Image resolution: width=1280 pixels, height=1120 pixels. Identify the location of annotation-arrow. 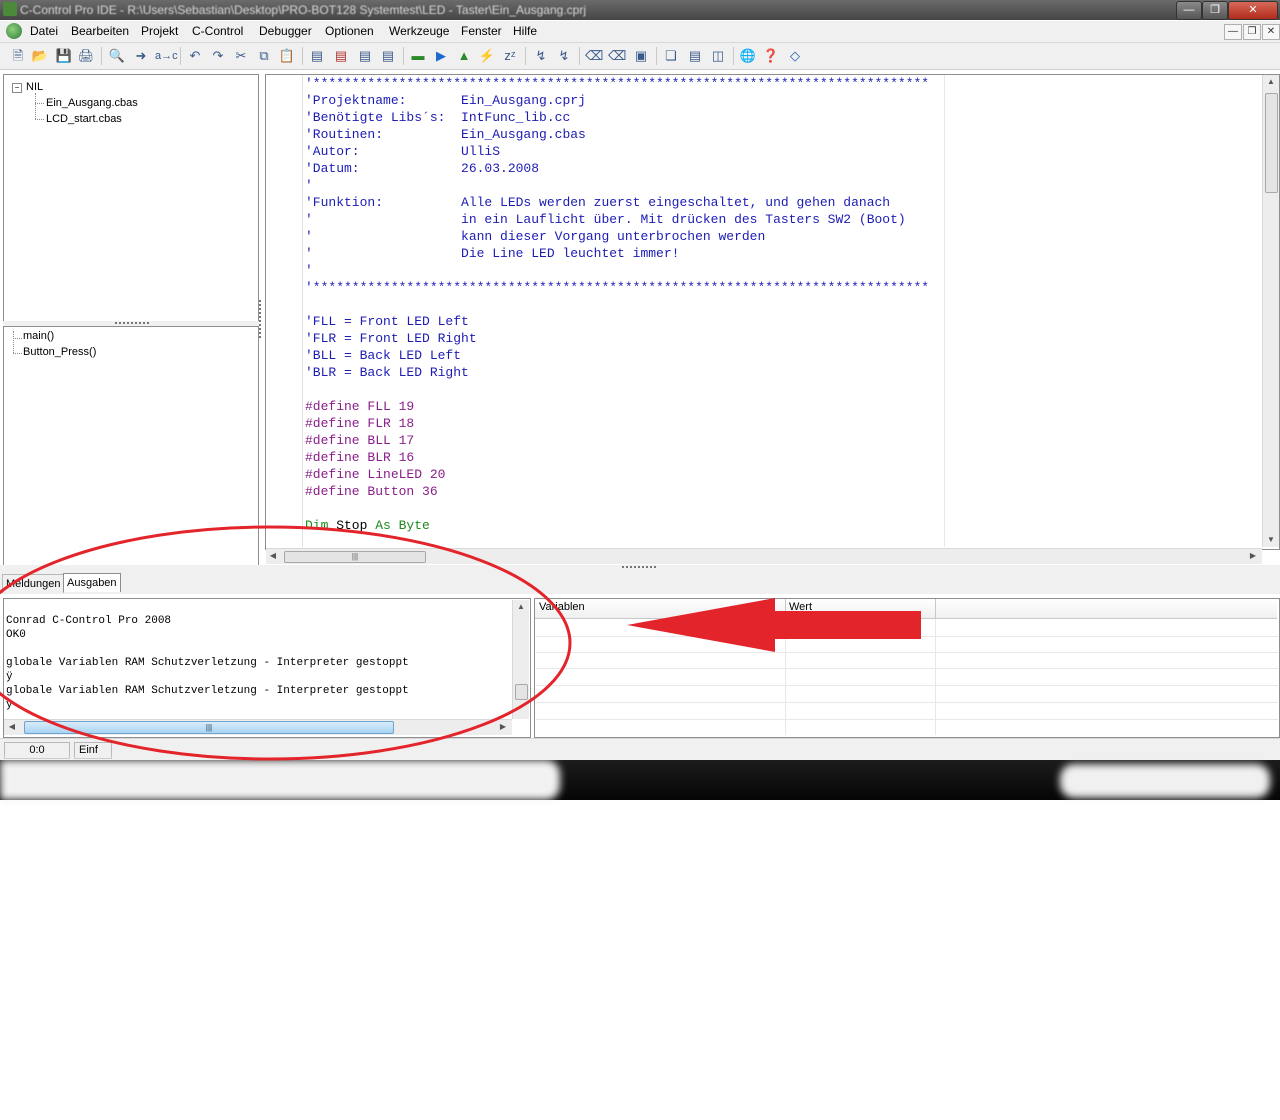
(774, 625).